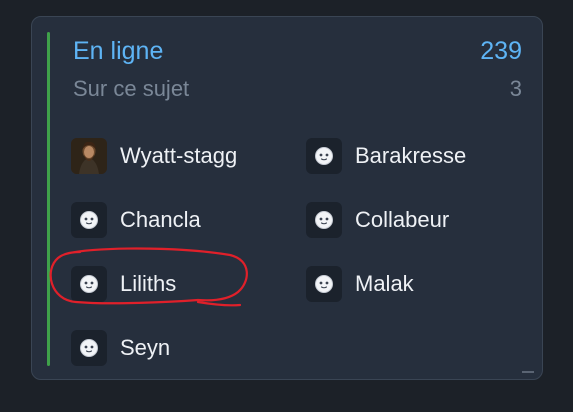 The height and width of the screenshot is (412, 573). What do you see at coordinates (410, 156) in the screenshot?
I see `user-name: Barakresse` at bounding box center [410, 156].